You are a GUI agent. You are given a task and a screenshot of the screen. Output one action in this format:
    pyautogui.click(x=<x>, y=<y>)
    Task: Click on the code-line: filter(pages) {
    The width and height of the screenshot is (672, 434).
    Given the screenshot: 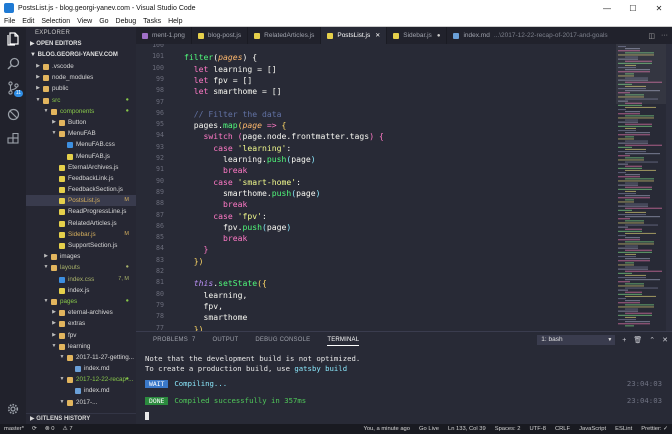 What is the action you would take?
    pyautogui.click(x=220, y=57)
    